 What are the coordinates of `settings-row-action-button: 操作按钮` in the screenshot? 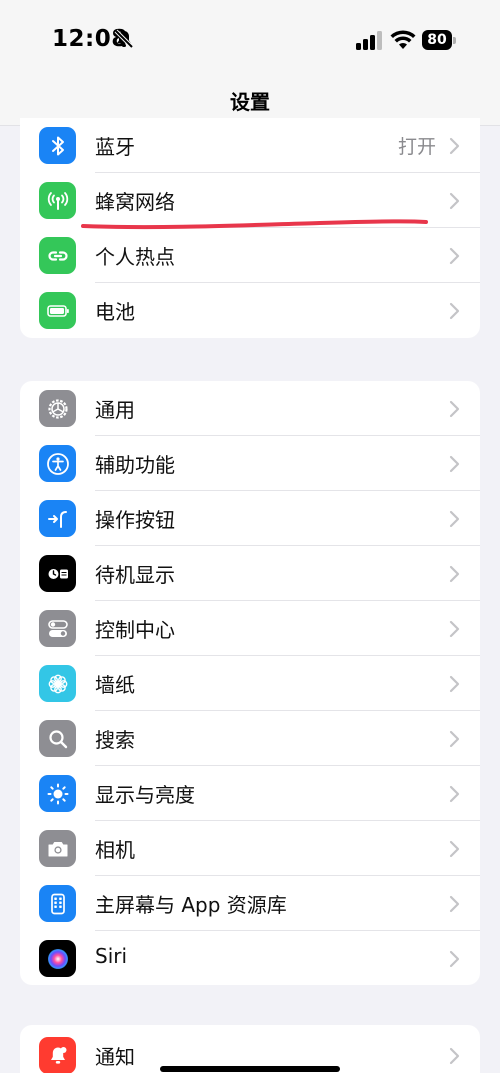 It's located at (250, 518).